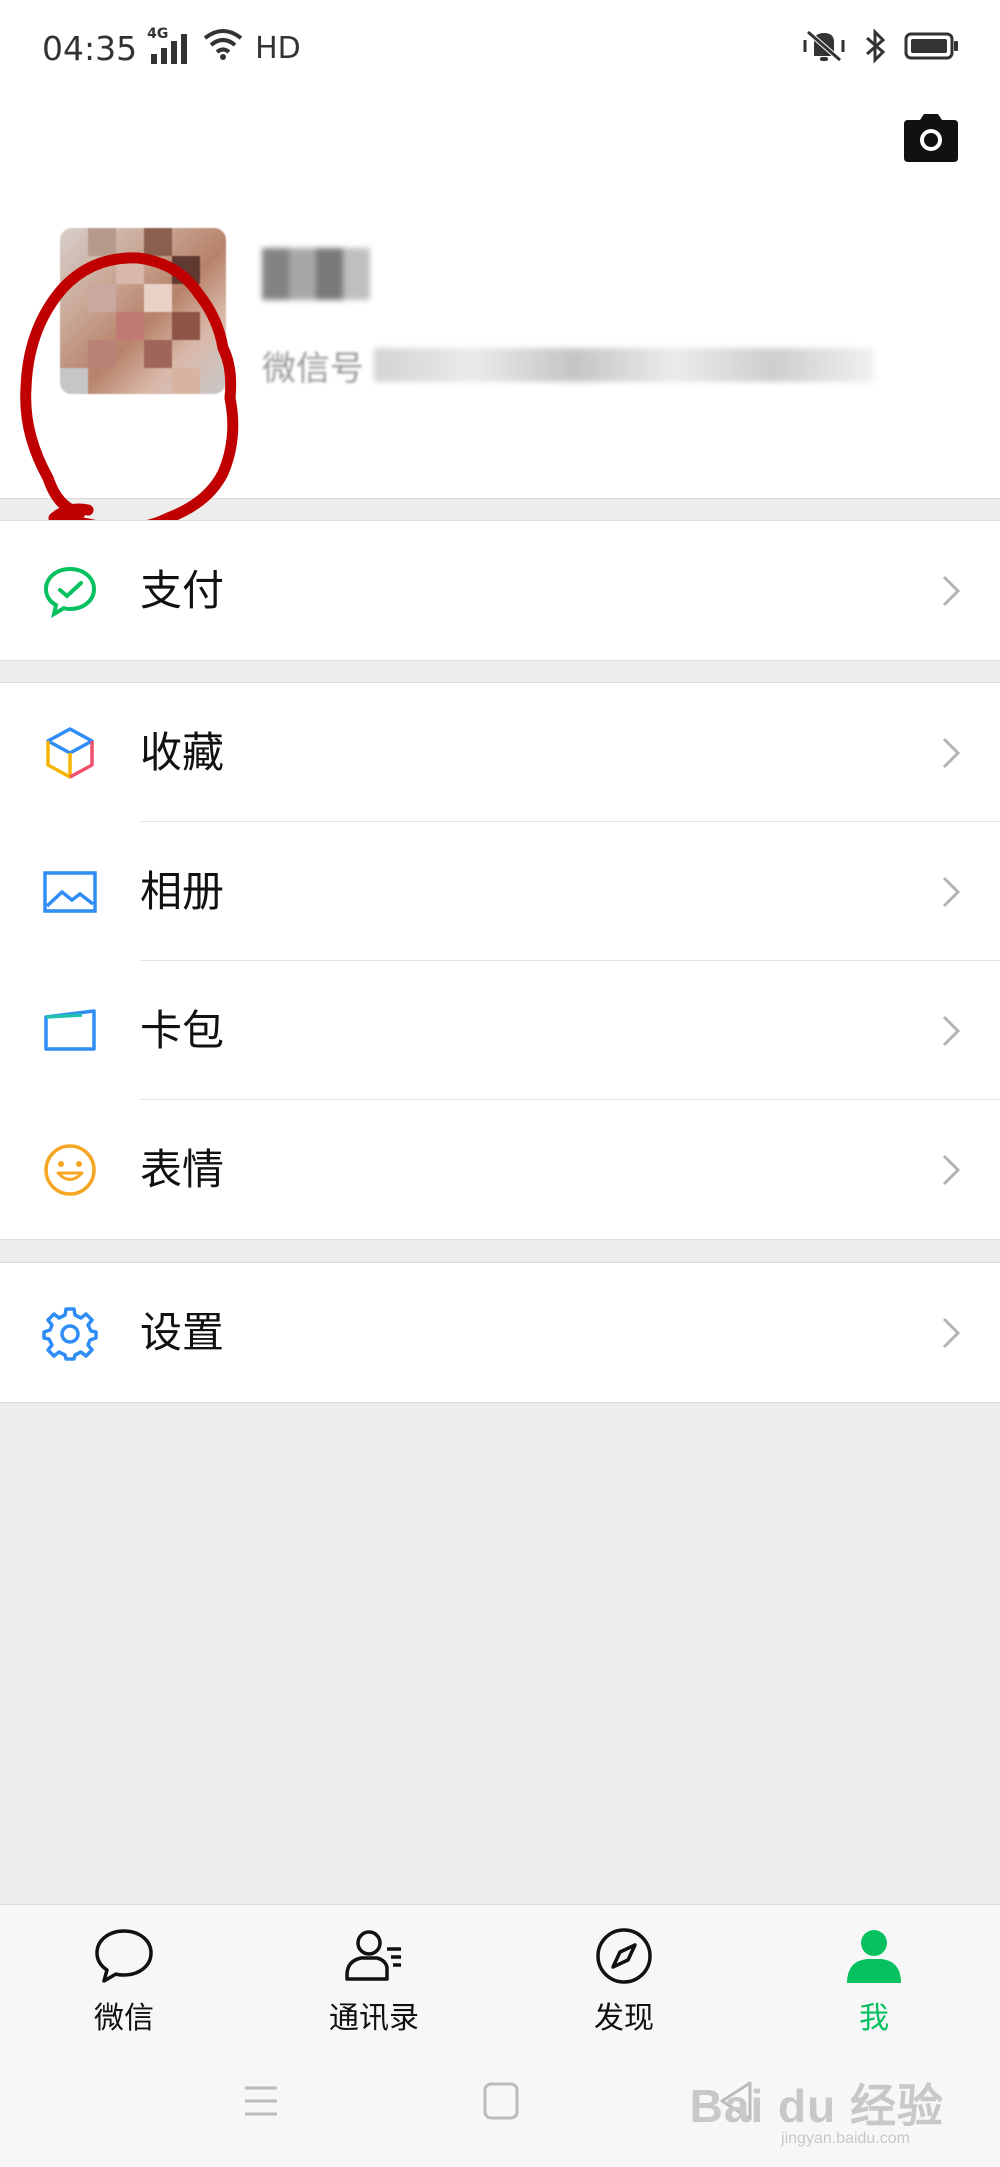  What do you see at coordinates (624, 365) in the screenshot?
I see `wechat-id-value-blurred` at bounding box center [624, 365].